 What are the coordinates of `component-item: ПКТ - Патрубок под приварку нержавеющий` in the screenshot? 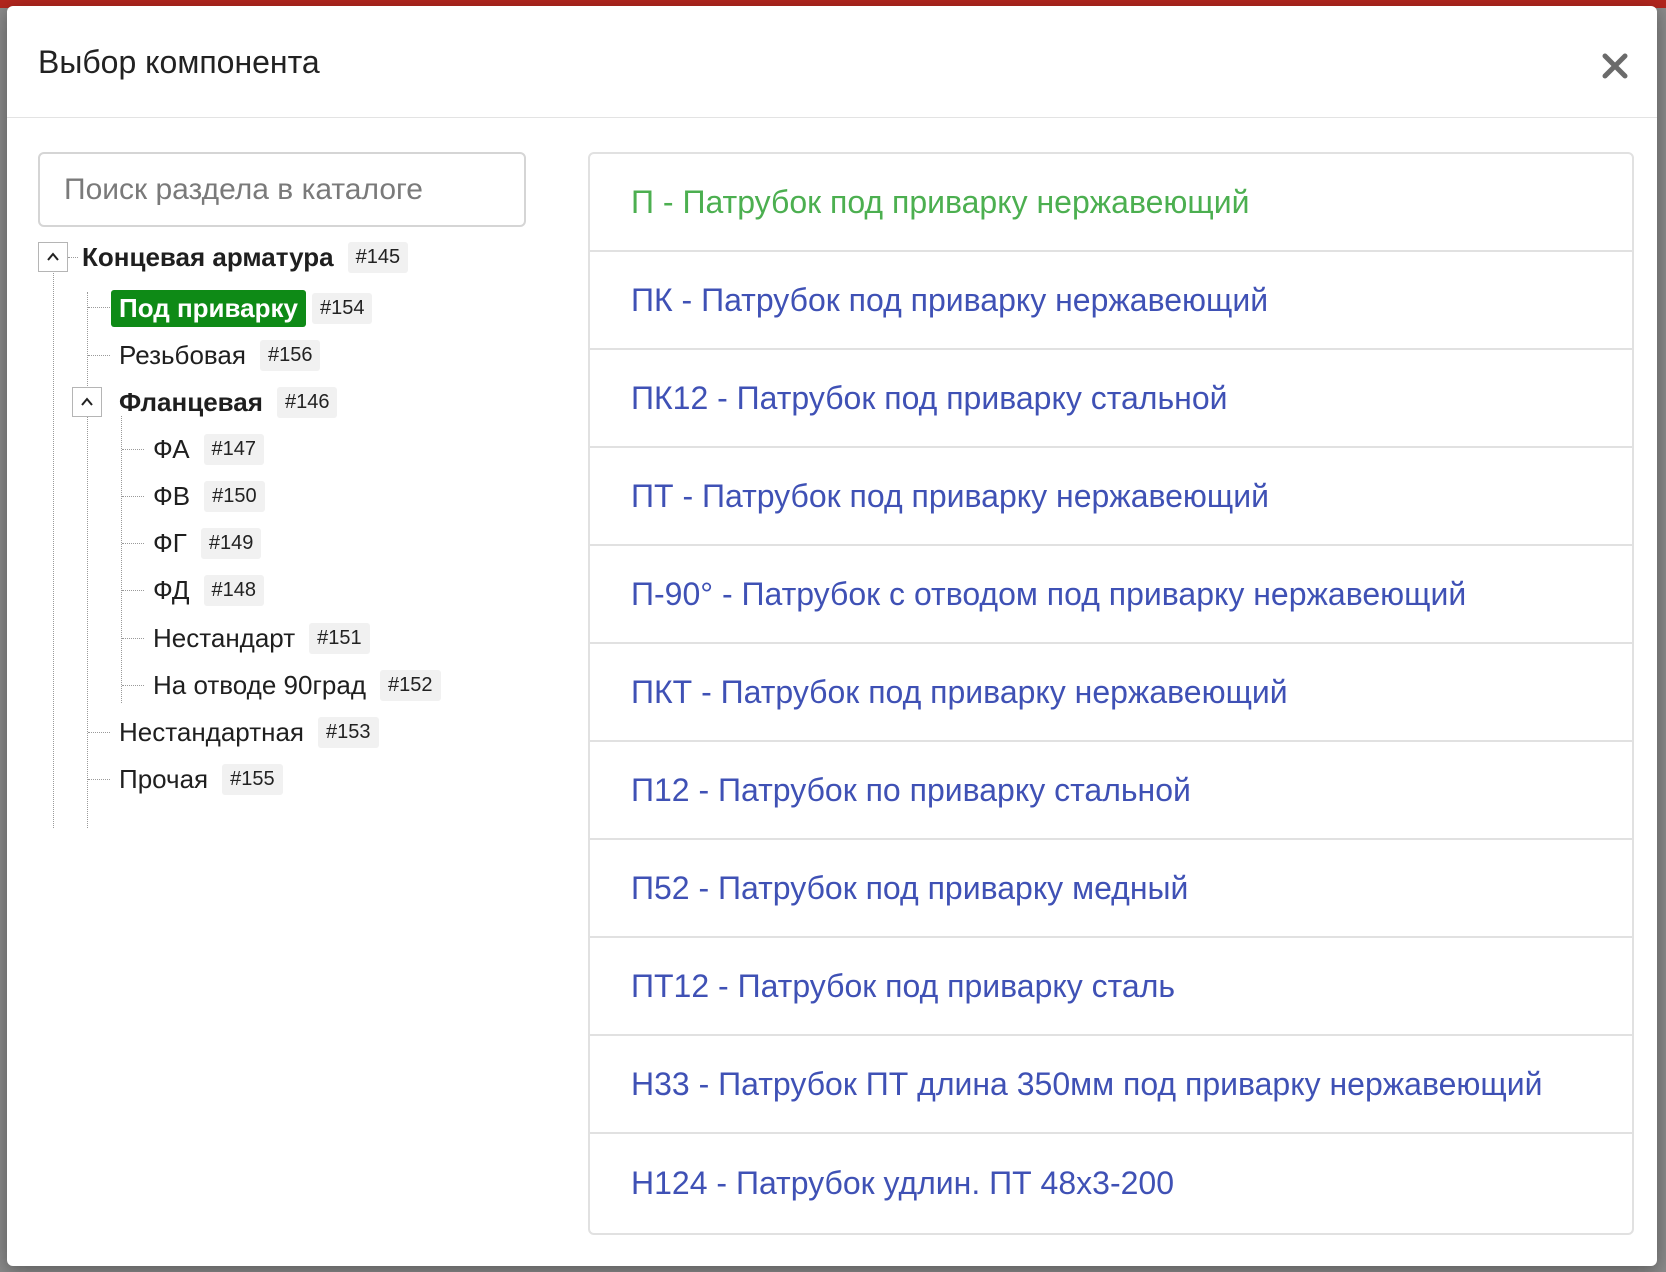 It's located at (1111, 693).